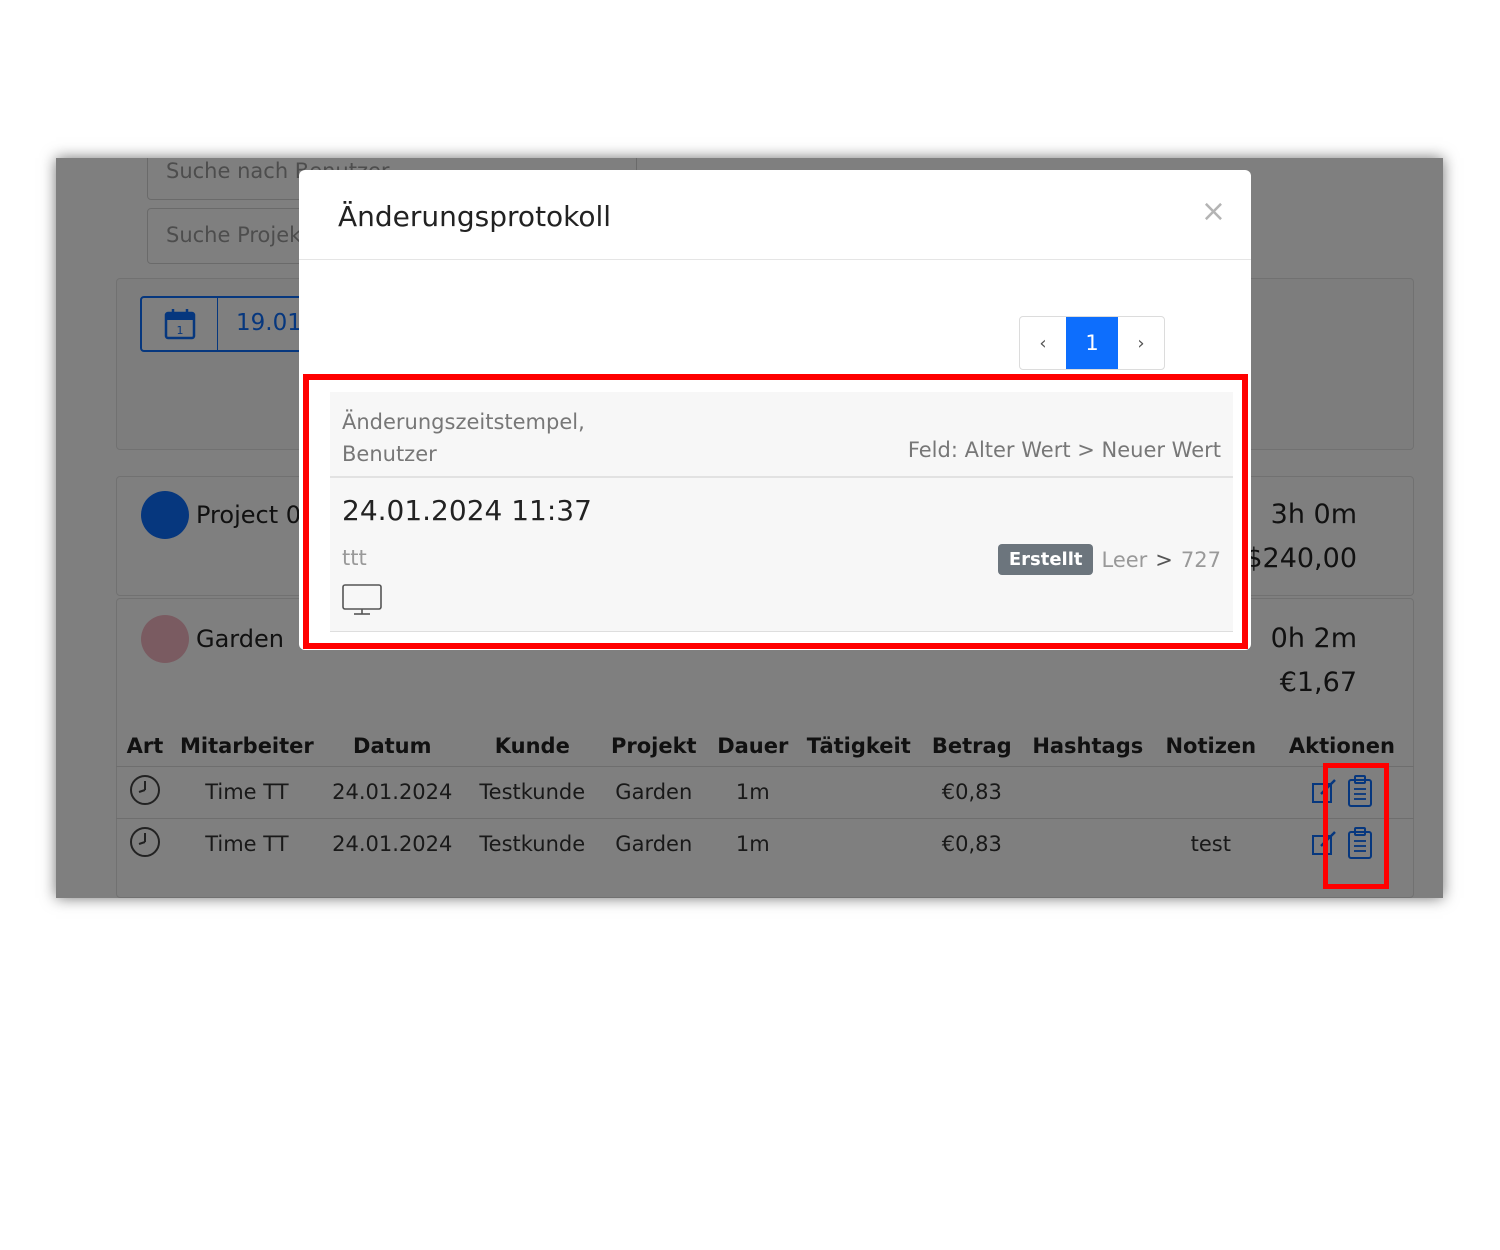 The height and width of the screenshot is (1250, 1500). What do you see at coordinates (775, 215) in the screenshot?
I see `modal-header: Änderungsprotokoll ×` at bounding box center [775, 215].